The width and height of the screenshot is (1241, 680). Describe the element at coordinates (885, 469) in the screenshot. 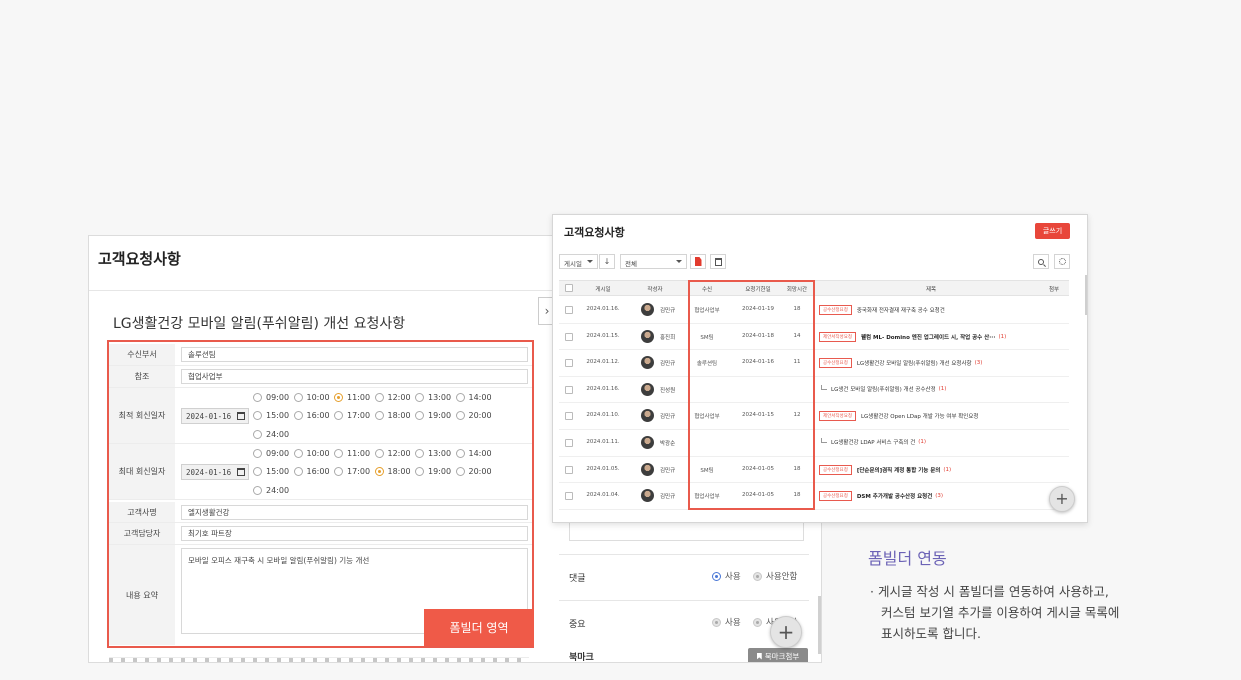

I see `cell-subject: 공수산정요청 [단순문의]겸직 계정 통합 기능 문의 (1)` at that location.